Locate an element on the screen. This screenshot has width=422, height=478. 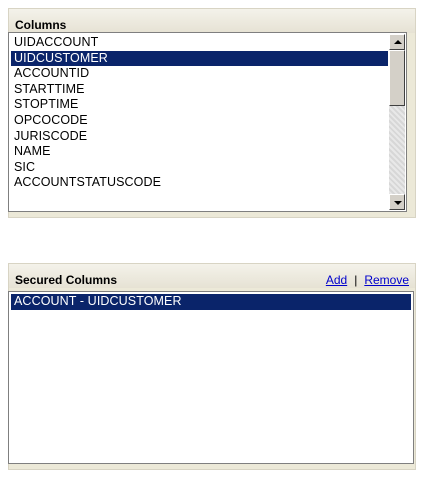
columns-scrollbar is located at coordinates (397, 122).